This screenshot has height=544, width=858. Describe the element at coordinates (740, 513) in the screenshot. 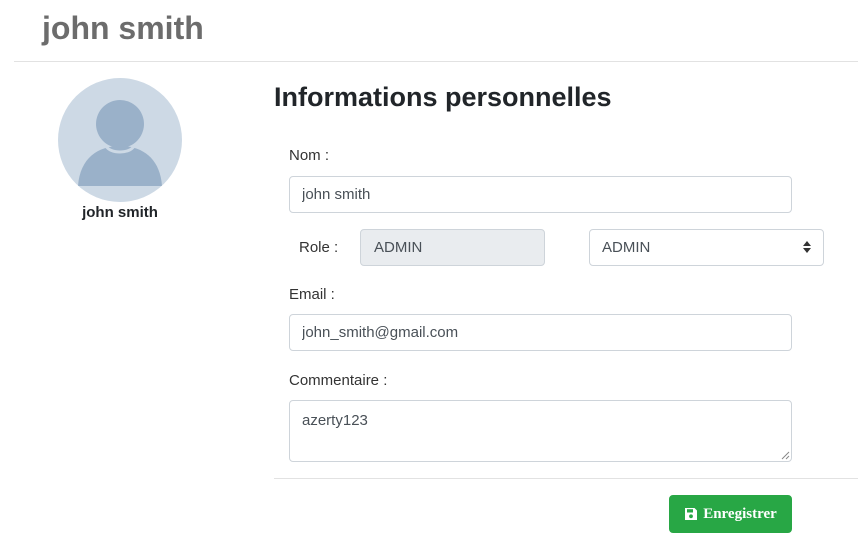

I see `save-button-label: Enregistrer` at that location.